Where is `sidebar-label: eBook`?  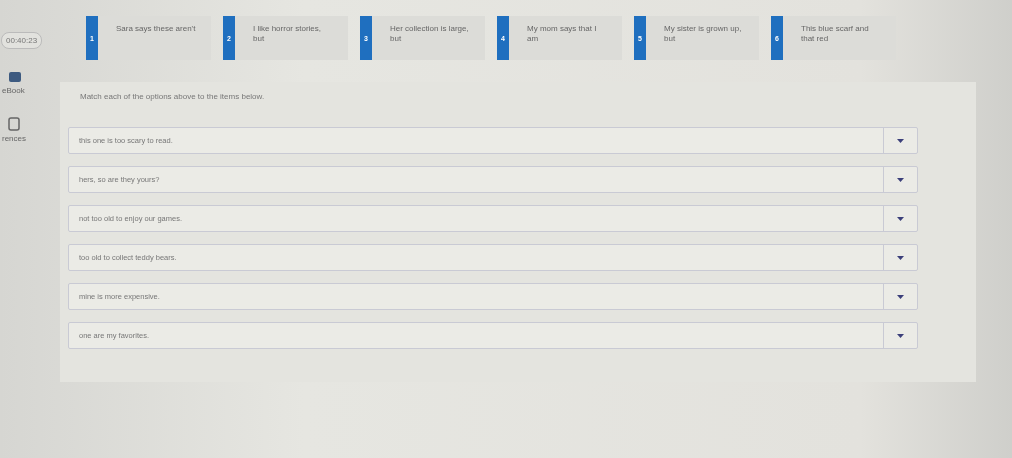 sidebar-label: eBook is located at coordinates (13, 90).